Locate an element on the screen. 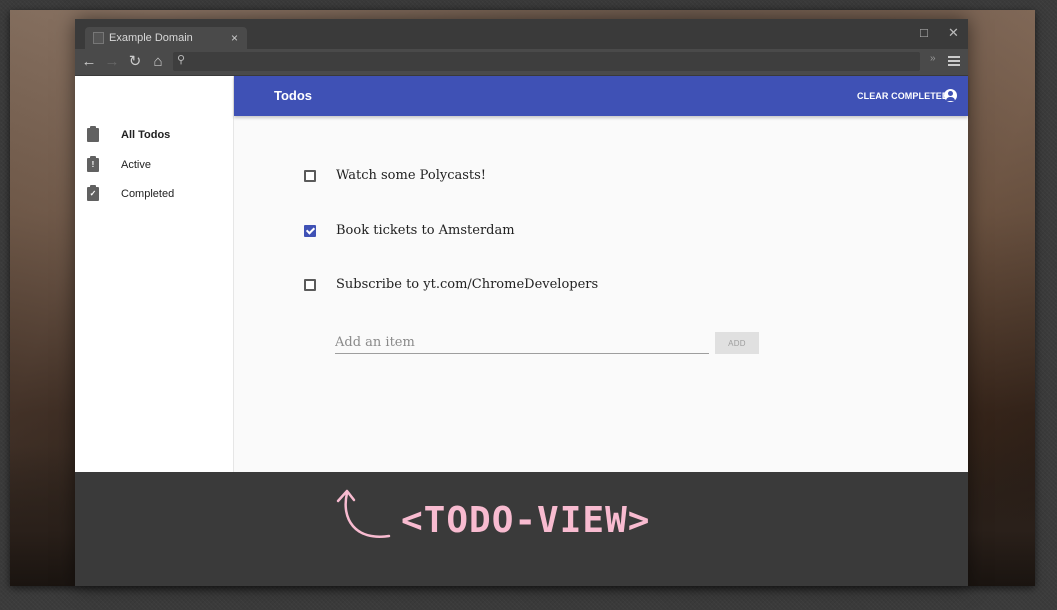  sidebar-item-label: Completed is located at coordinates (148, 194).